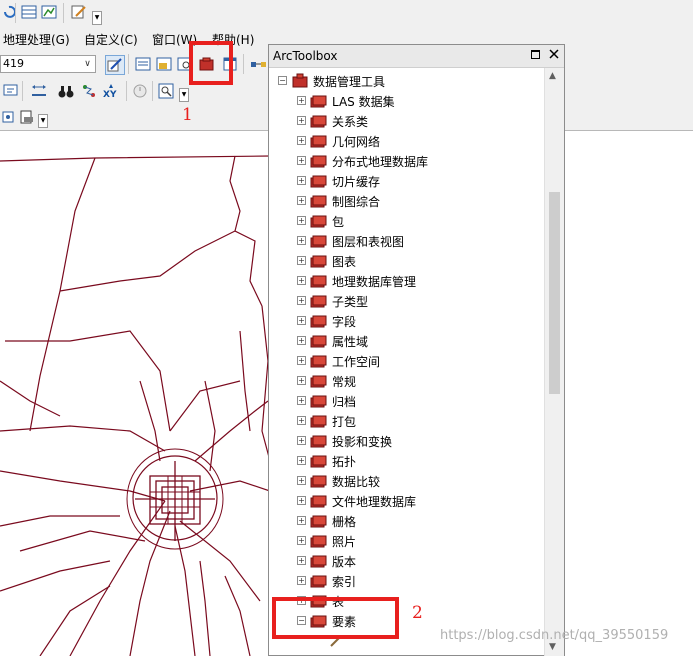 The width and height of the screenshot is (693, 659). Describe the element at coordinates (404, 141) in the screenshot. I see `tree-item-toolset: + 几何网络` at that location.